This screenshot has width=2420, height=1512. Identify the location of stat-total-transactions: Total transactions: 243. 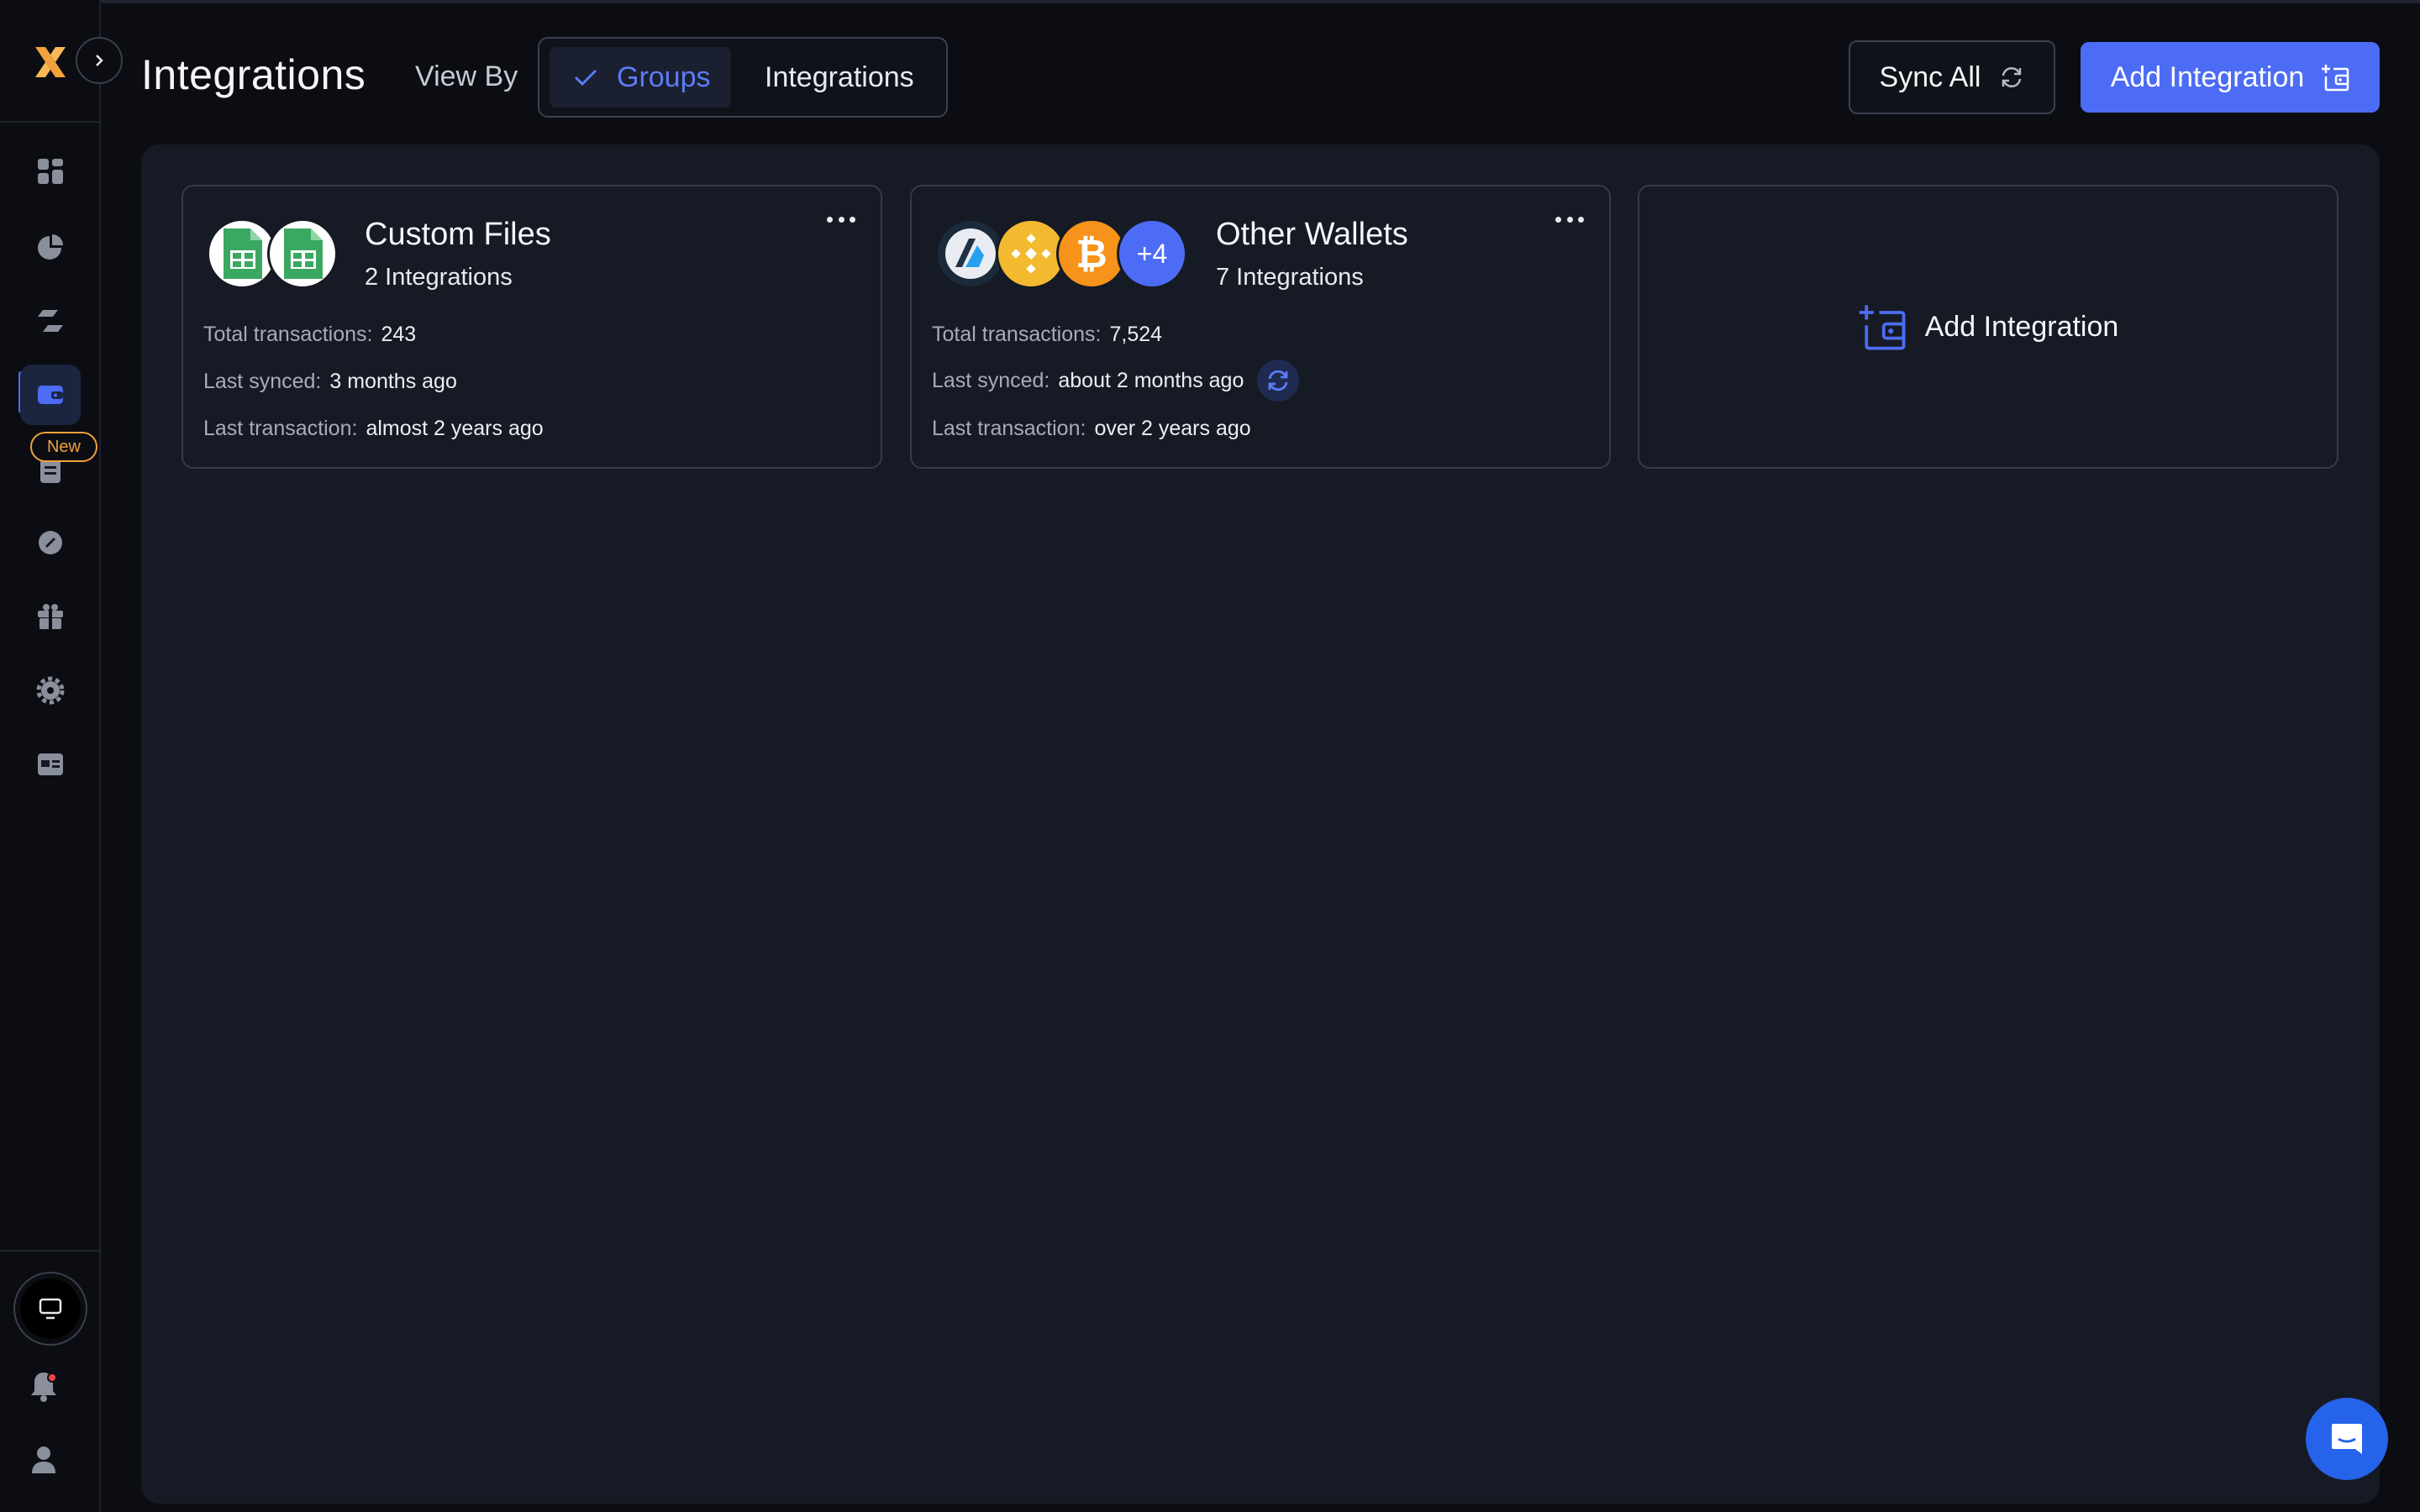
(310, 334).